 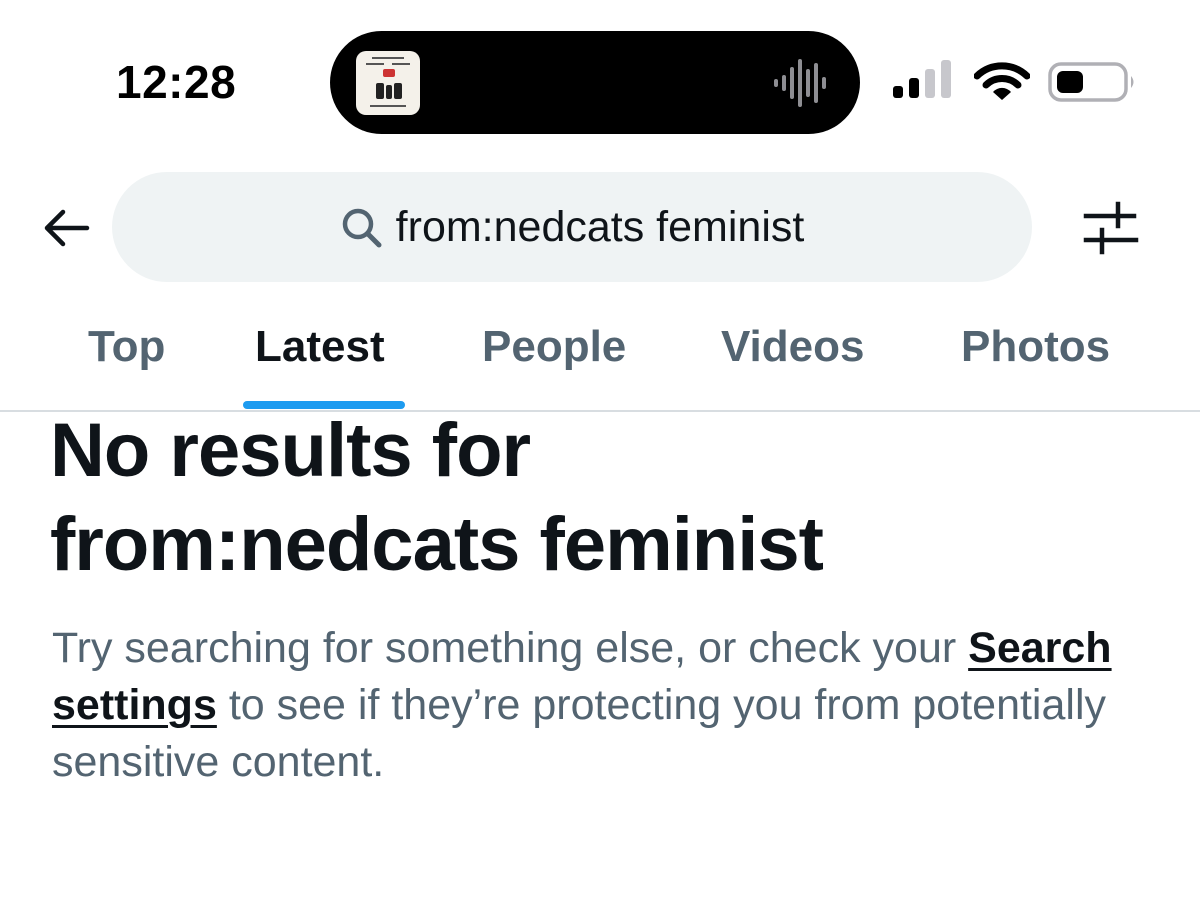 I want to click on battery-icon, so click(x=1091, y=82).